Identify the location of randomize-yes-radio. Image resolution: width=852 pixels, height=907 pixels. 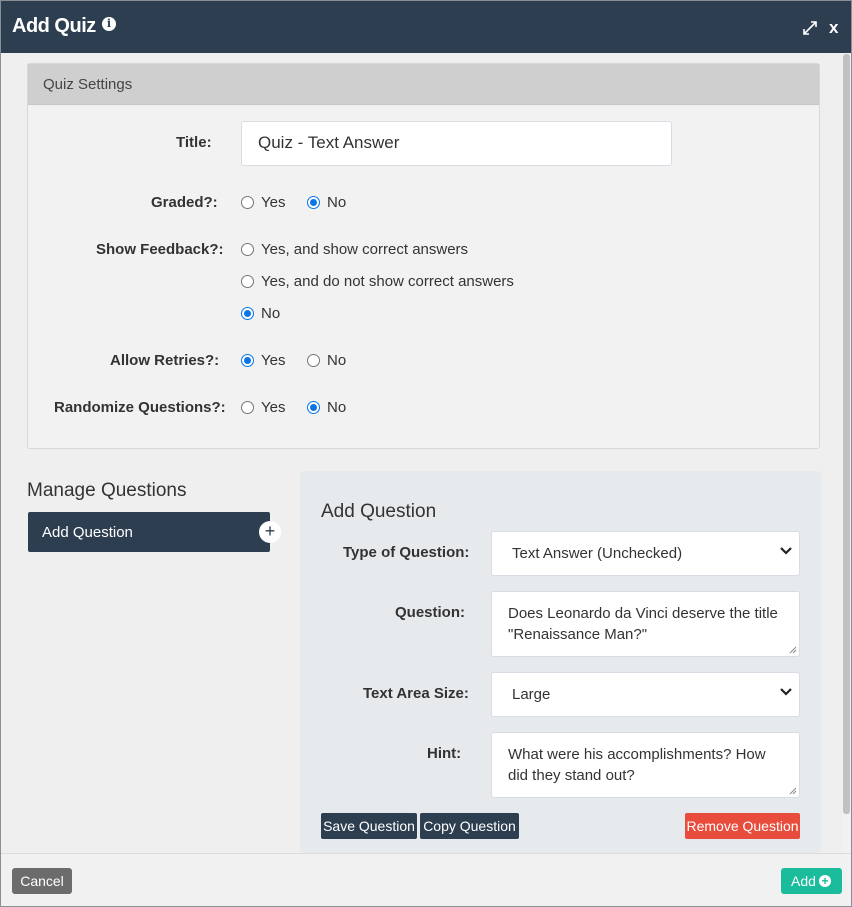
(247, 407).